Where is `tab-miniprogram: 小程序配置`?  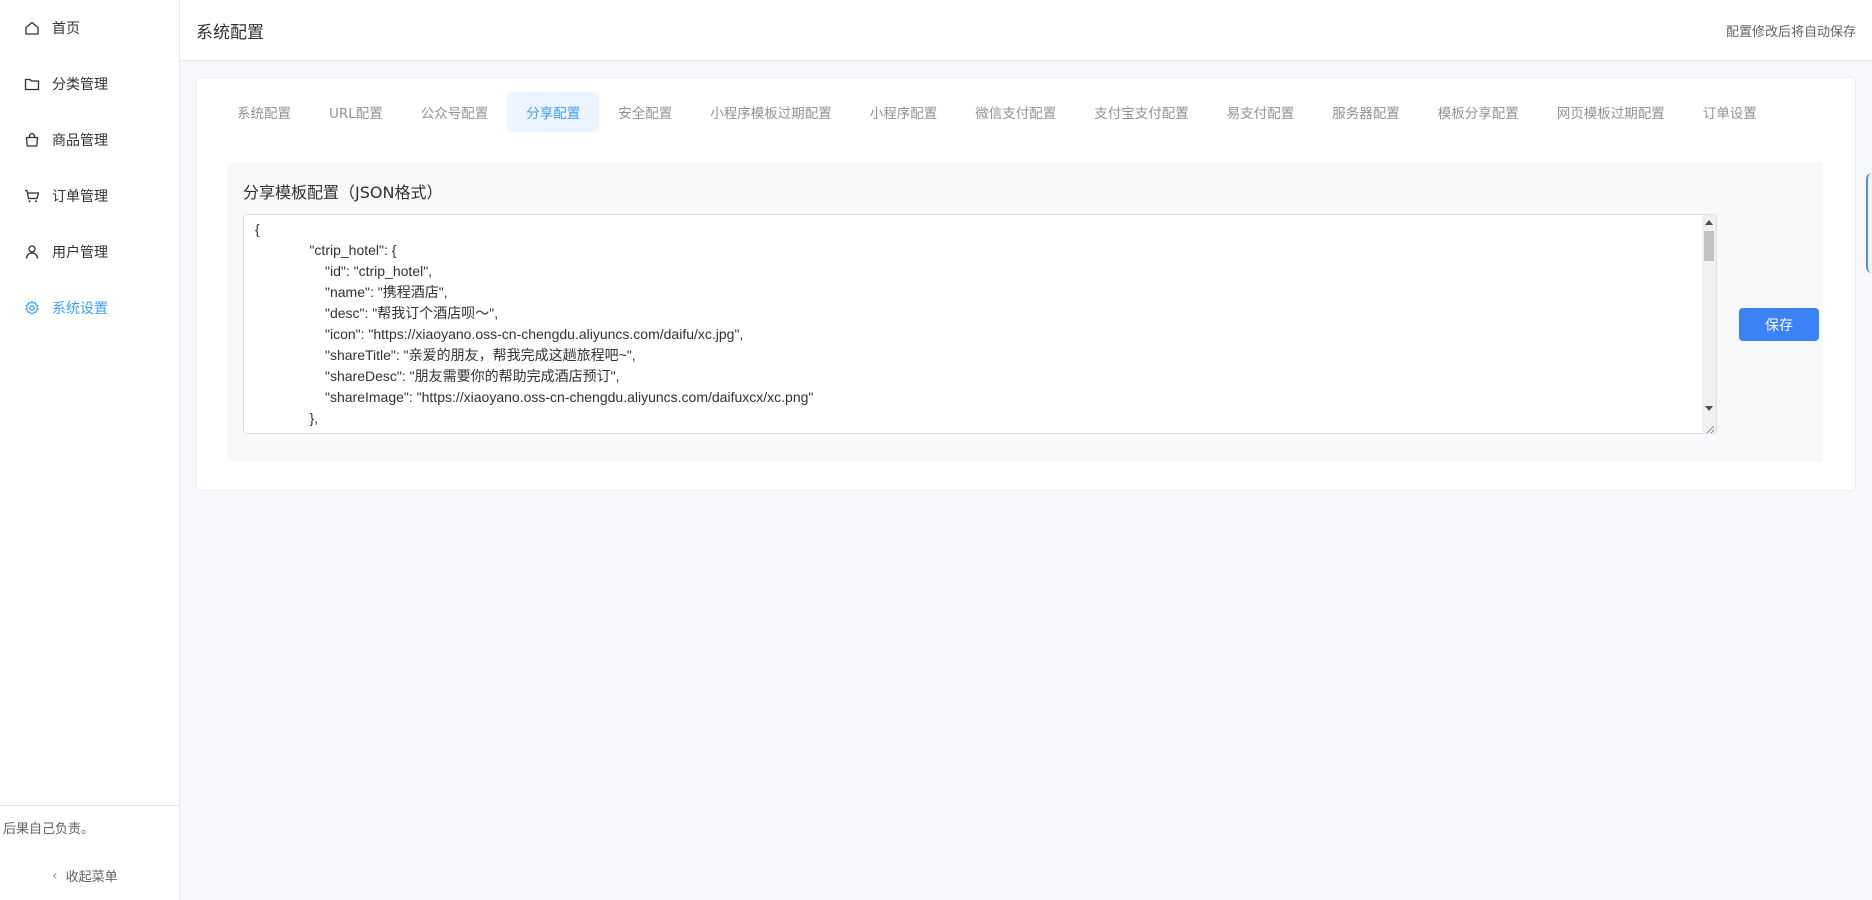 tab-miniprogram: 小程序配置 is located at coordinates (904, 112).